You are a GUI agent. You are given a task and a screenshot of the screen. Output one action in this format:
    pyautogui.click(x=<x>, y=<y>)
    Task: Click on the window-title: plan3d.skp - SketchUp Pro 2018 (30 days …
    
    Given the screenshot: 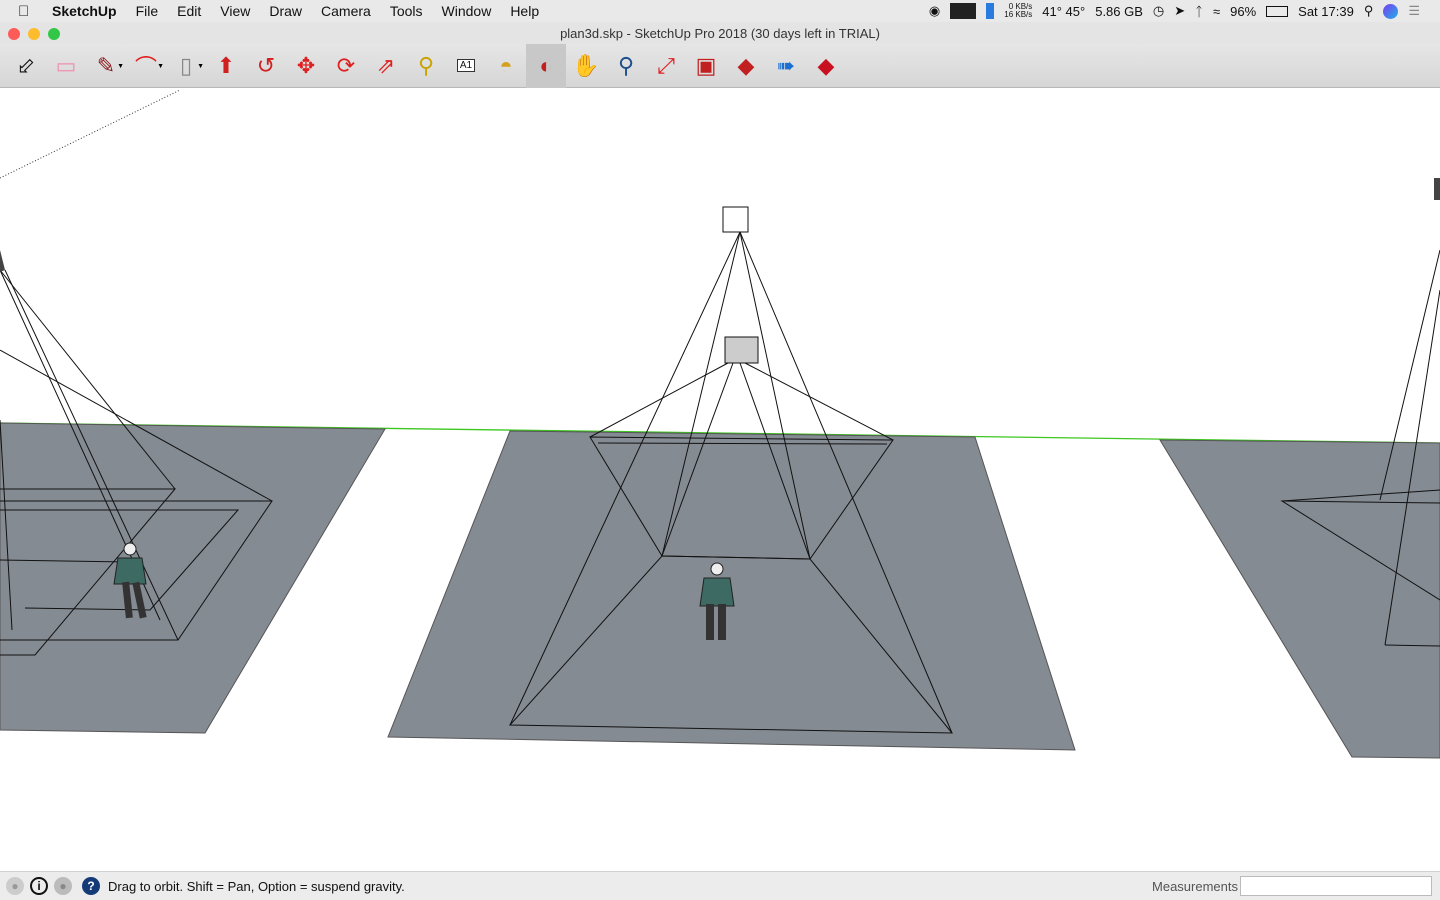 What is the action you would take?
    pyautogui.click(x=720, y=33)
    